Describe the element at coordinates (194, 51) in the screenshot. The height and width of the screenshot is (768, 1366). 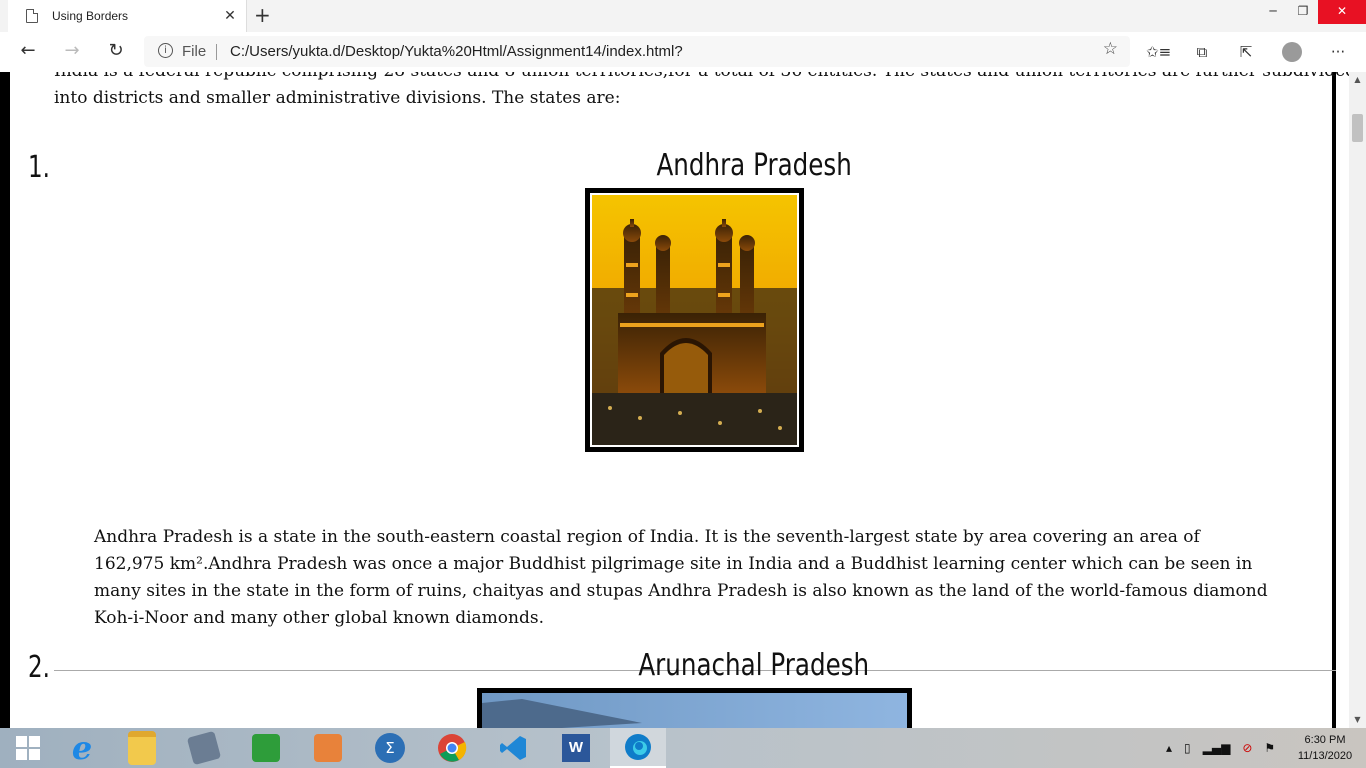
I see `url-scheme-label: File` at that location.